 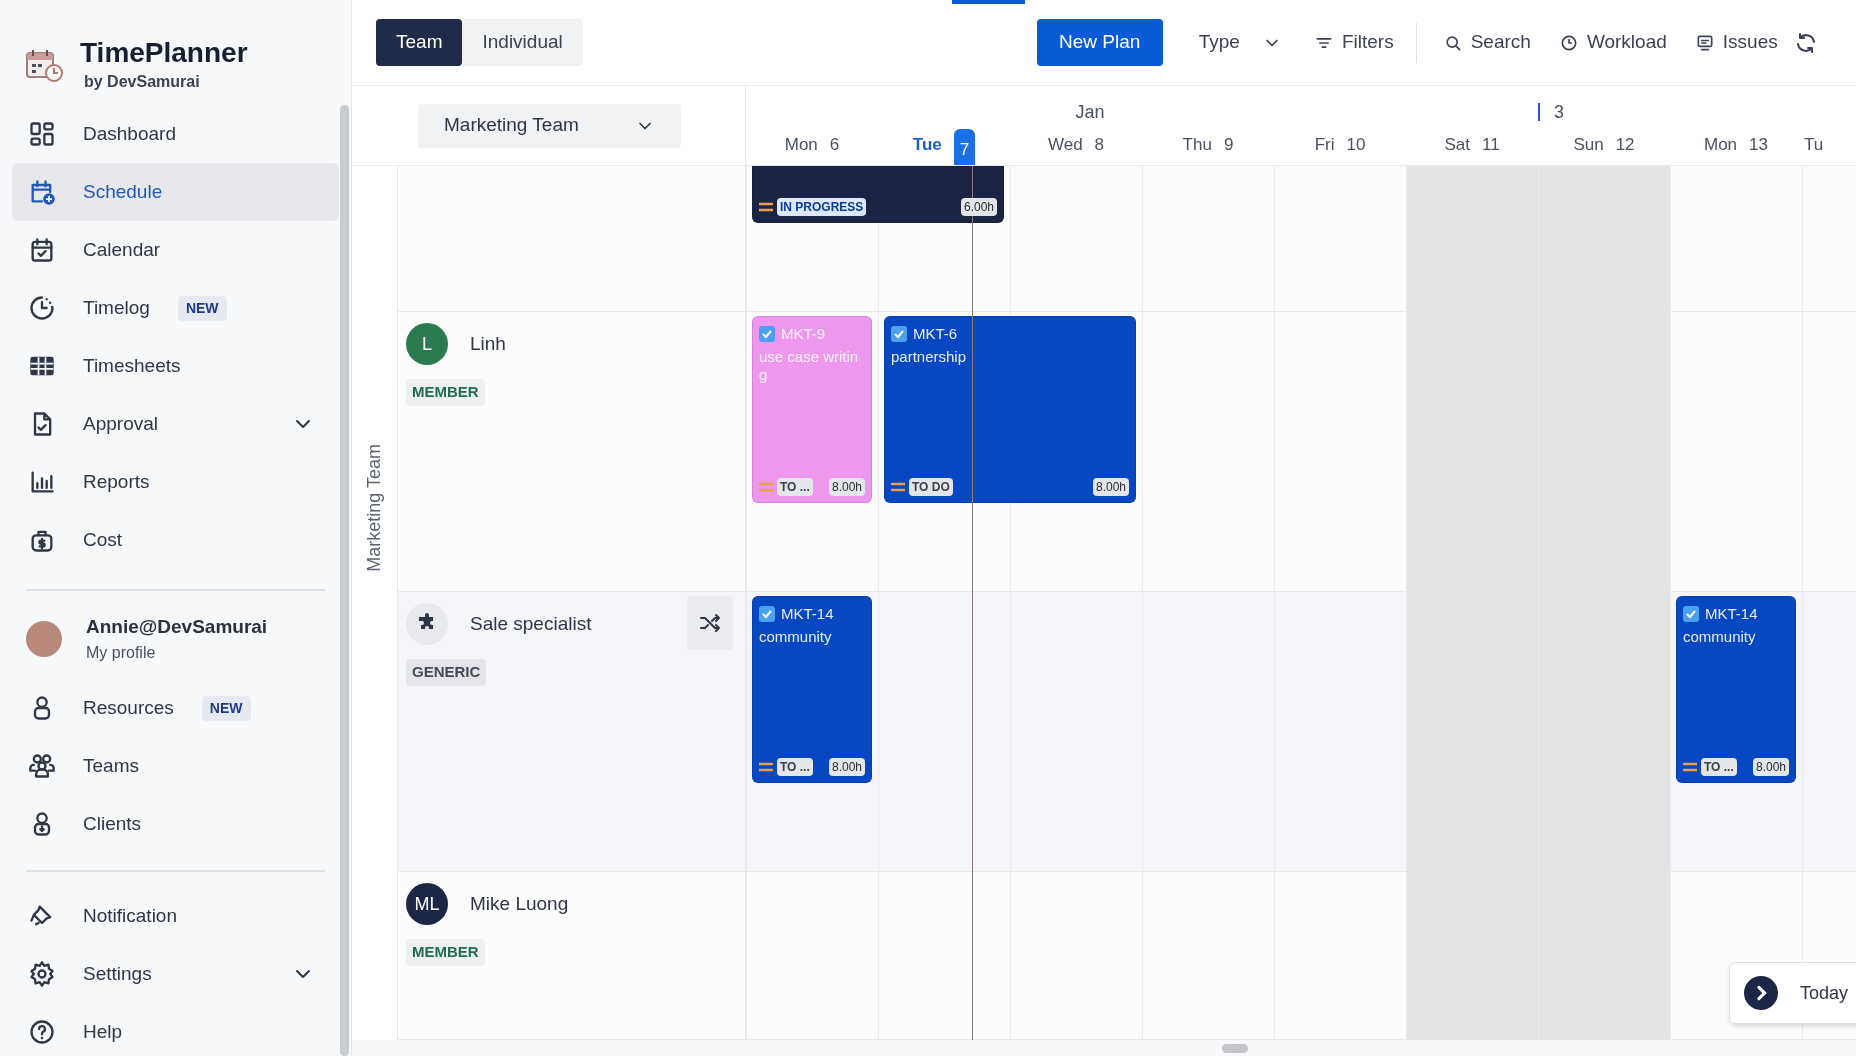 What do you see at coordinates (488, 343) in the screenshot?
I see `member-name: Linh` at bounding box center [488, 343].